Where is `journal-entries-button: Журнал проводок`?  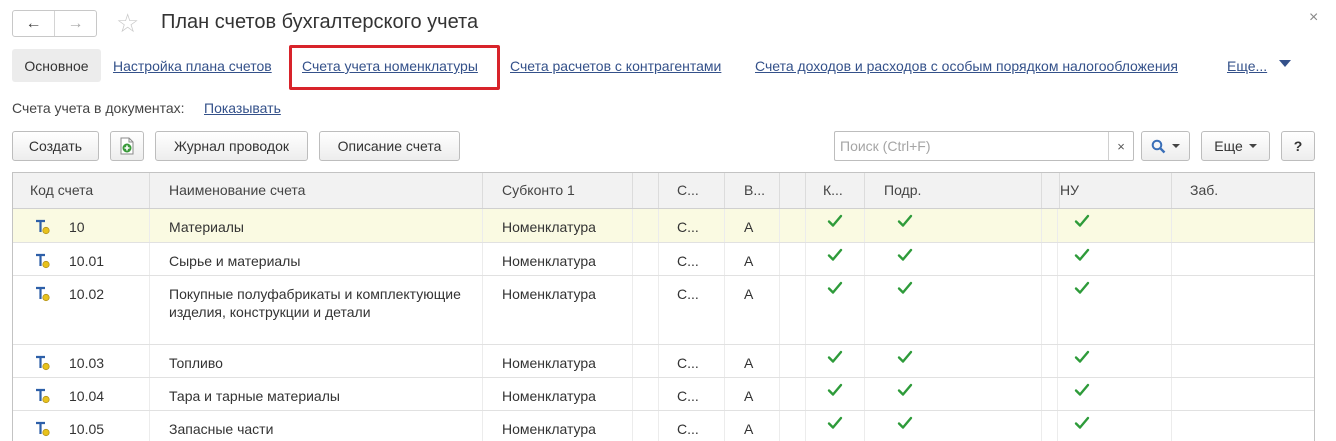
journal-entries-button: Журнал проводок is located at coordinates (231, 146).